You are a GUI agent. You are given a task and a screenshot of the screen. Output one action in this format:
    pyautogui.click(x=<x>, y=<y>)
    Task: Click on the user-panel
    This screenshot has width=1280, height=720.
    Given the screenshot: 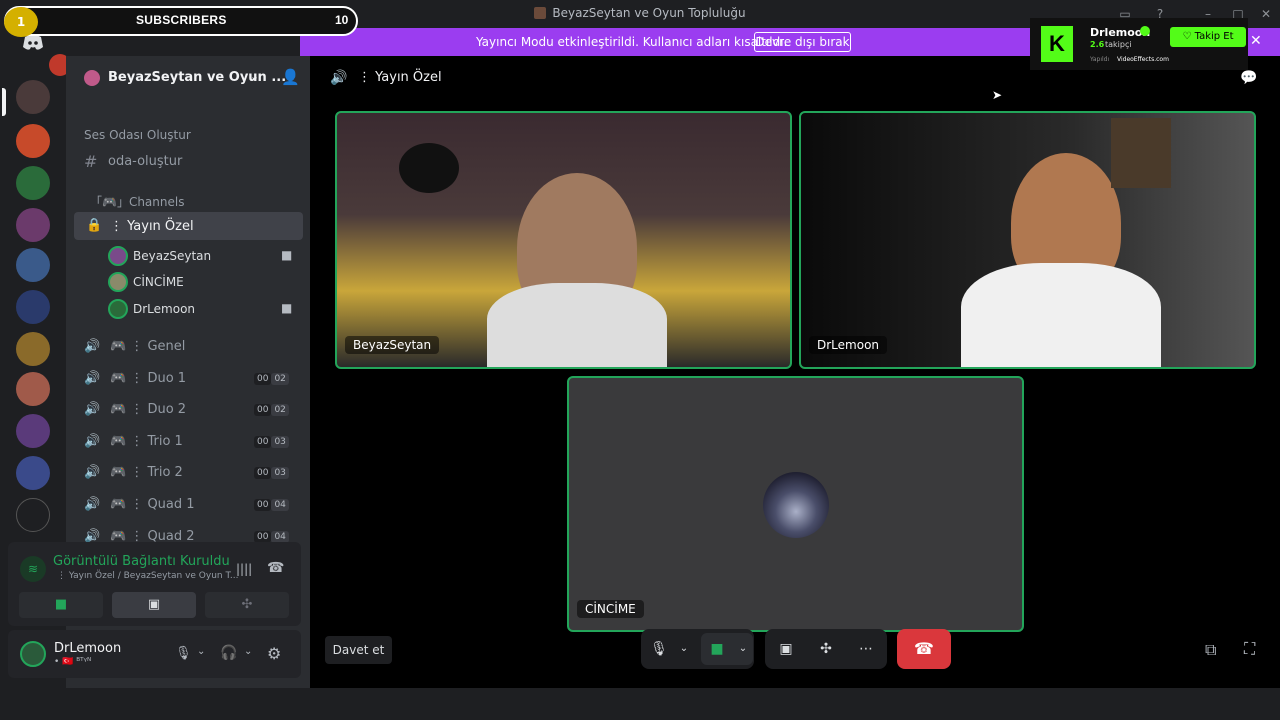 What is the action you would take?
    pyautogui.click(x=154, y=654)
    